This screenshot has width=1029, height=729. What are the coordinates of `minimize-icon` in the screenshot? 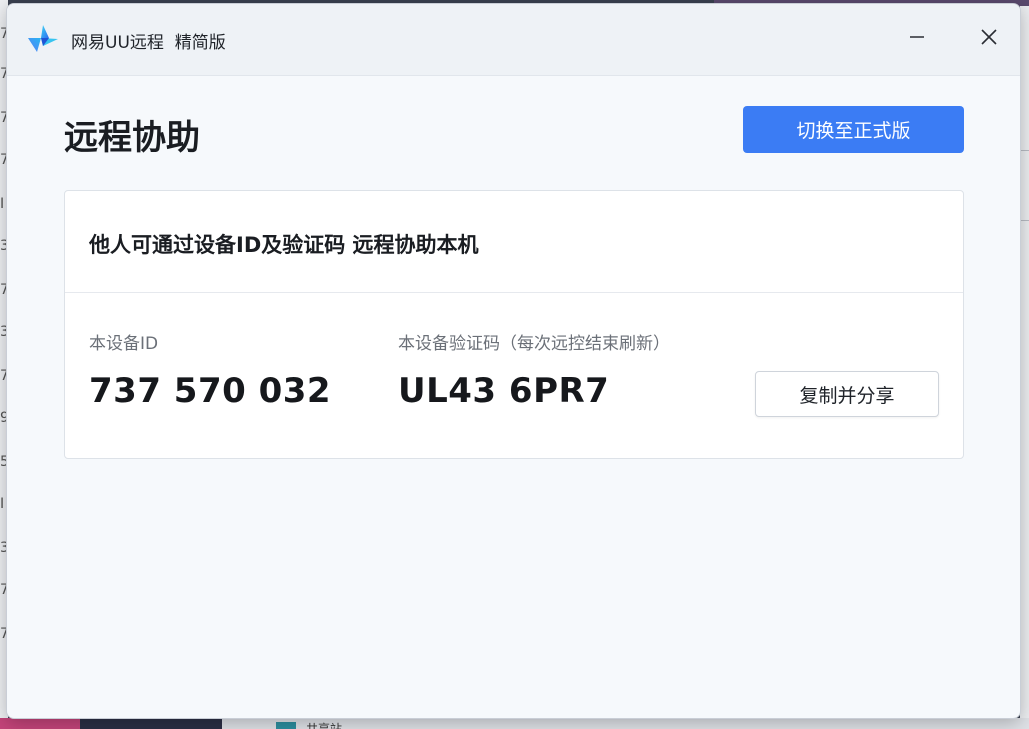 It's located at (917, 39).